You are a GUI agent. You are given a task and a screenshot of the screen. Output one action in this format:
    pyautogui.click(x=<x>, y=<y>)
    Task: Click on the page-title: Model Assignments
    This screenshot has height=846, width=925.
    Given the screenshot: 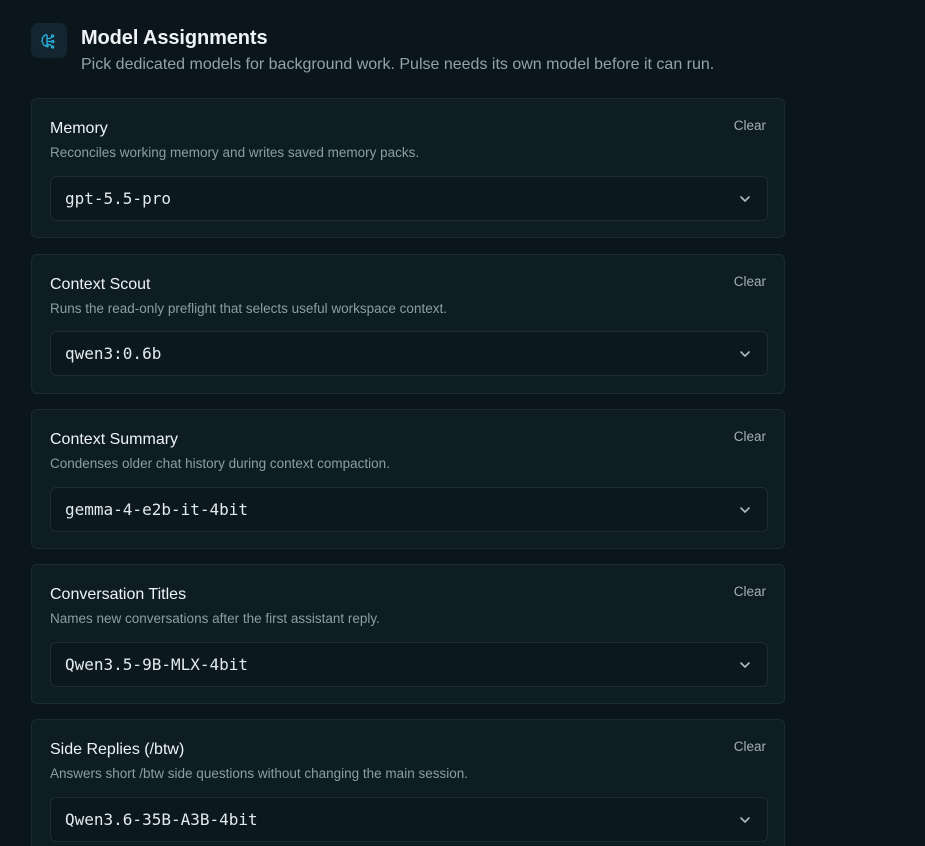 What is the action you would take?
    pyautogui.click(x=174, y=38)
    